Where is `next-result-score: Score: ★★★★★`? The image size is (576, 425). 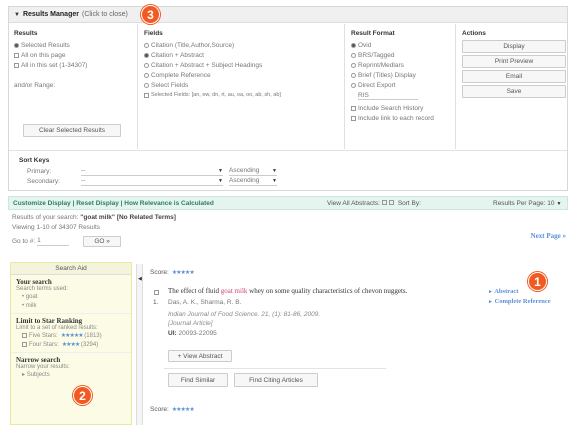 next-result-score: Score: ★★★★★ is located at coordinates (172, 409).